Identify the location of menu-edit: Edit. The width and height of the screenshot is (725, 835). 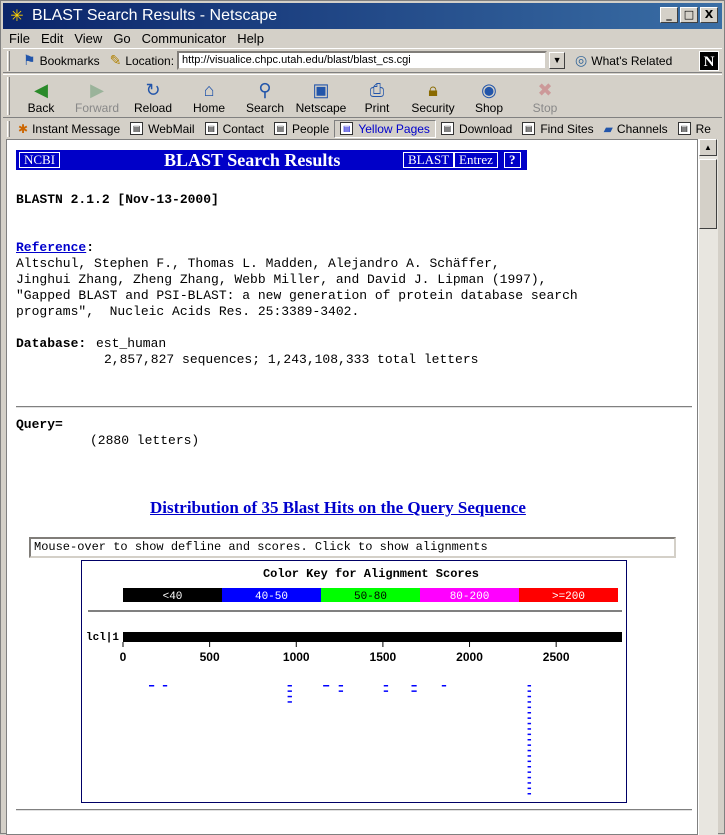
(51, 38).